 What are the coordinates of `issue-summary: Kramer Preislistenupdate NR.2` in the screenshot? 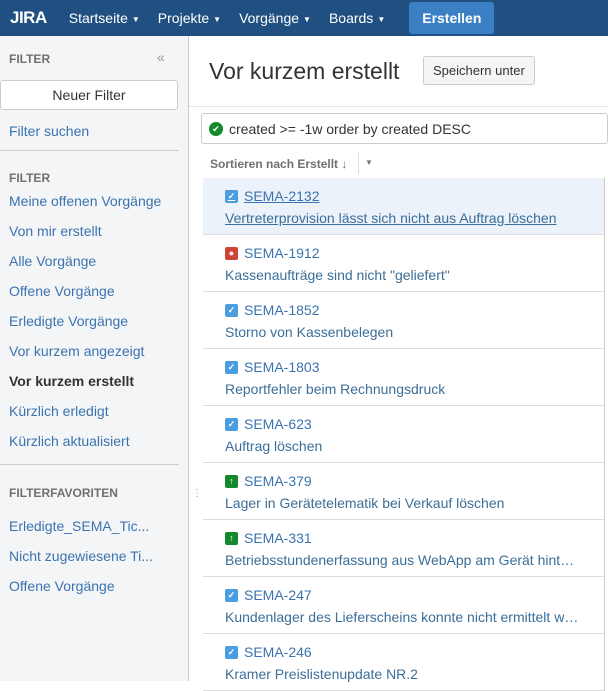 It's located at (402, 674).